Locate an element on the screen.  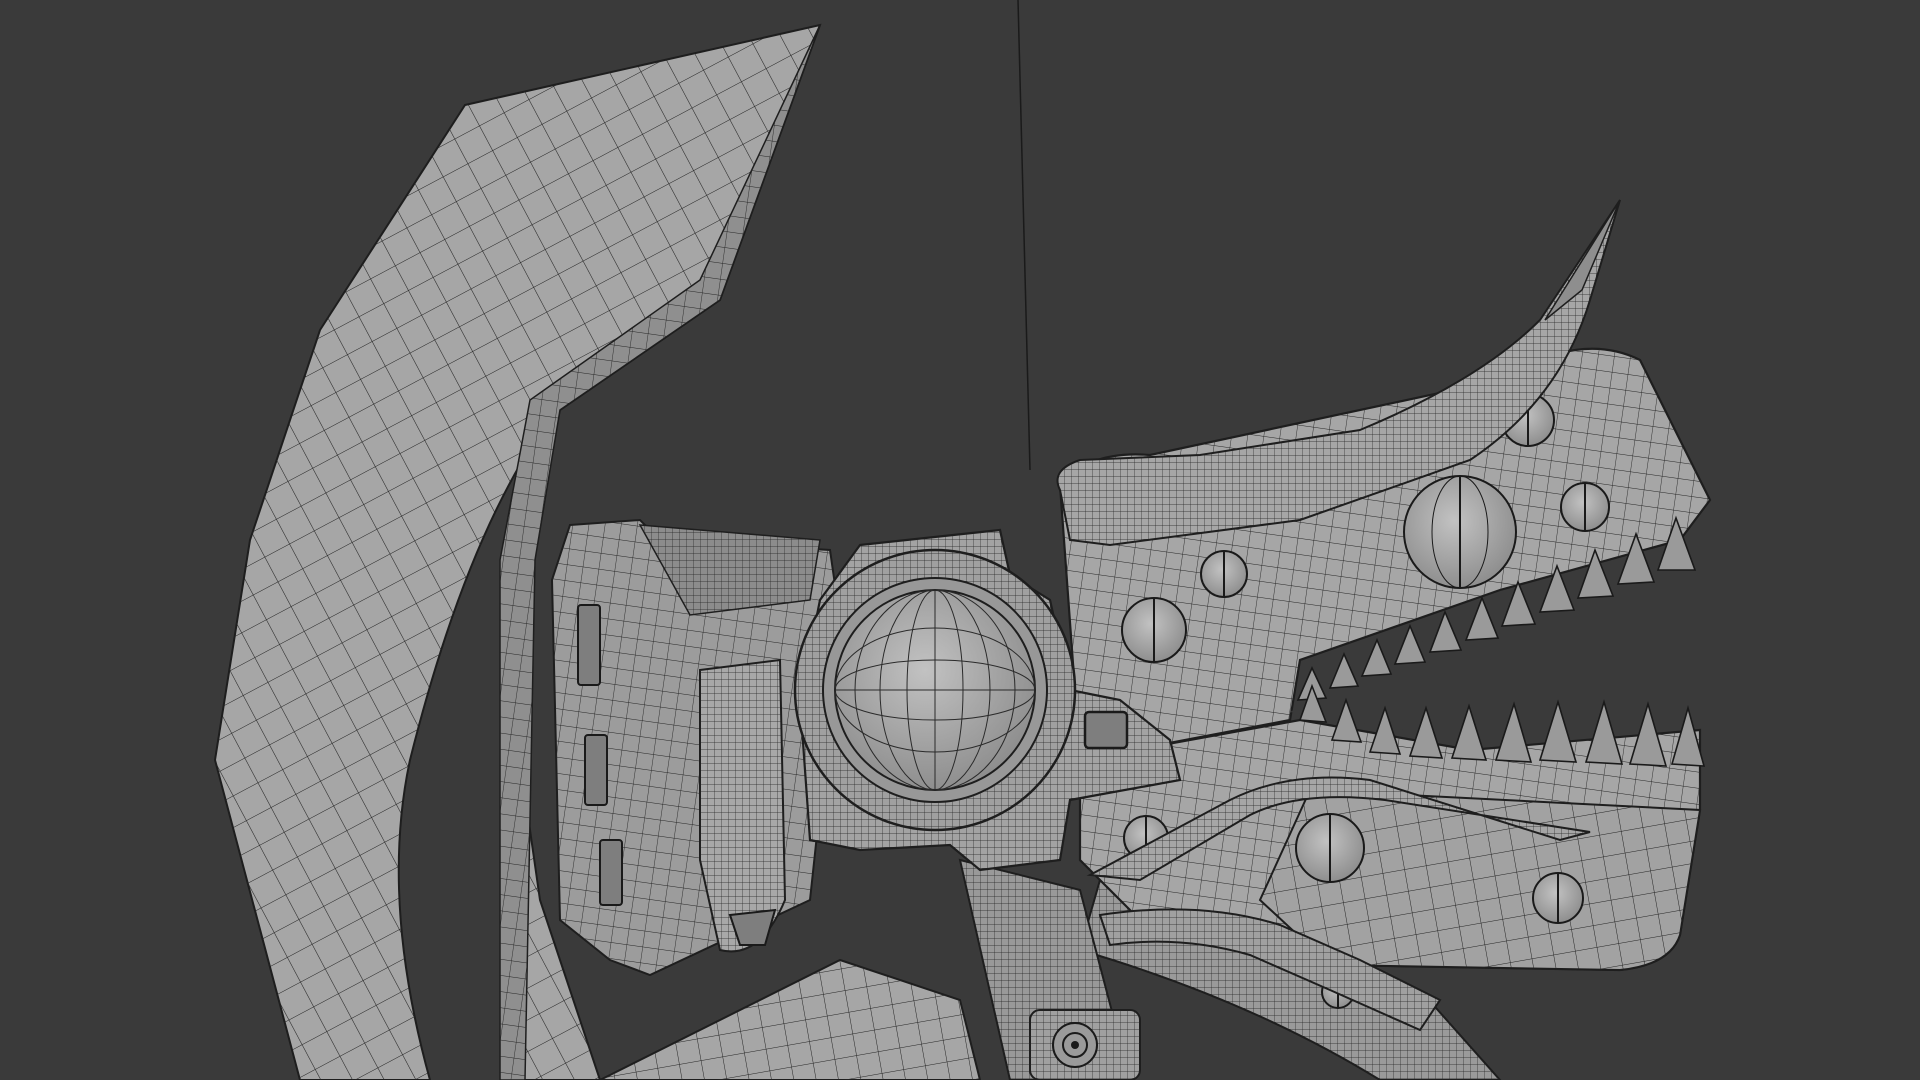
origin-line is located at coordinates (1024, 235).